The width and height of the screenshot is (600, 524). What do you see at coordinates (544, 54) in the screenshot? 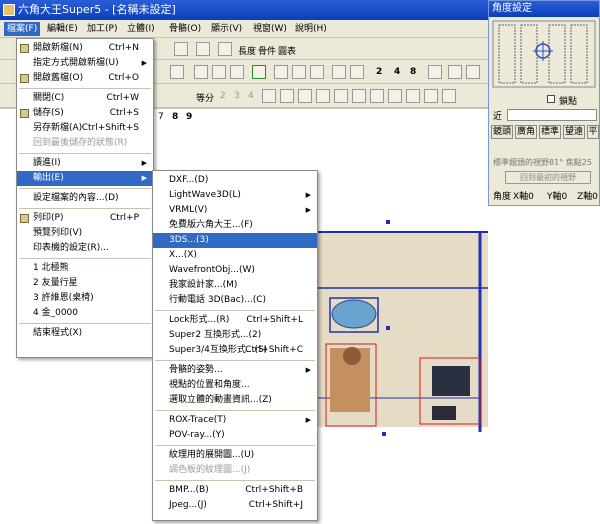
I see `view-cube` at bounding box center [544, 54].